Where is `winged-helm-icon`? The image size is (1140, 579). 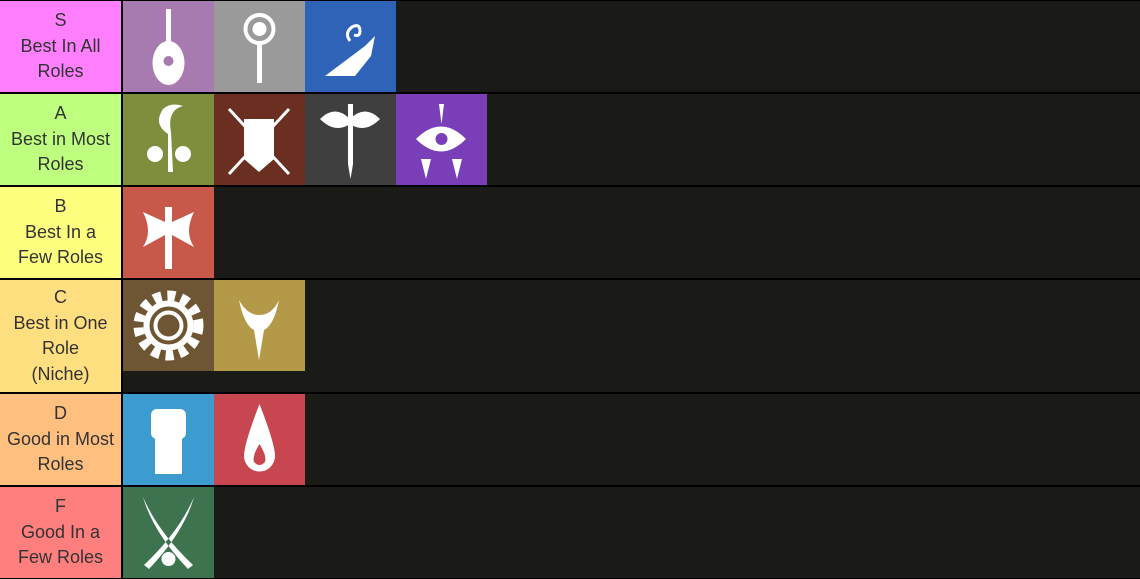 winged-helm-icon is located at coordinates (259, 325).